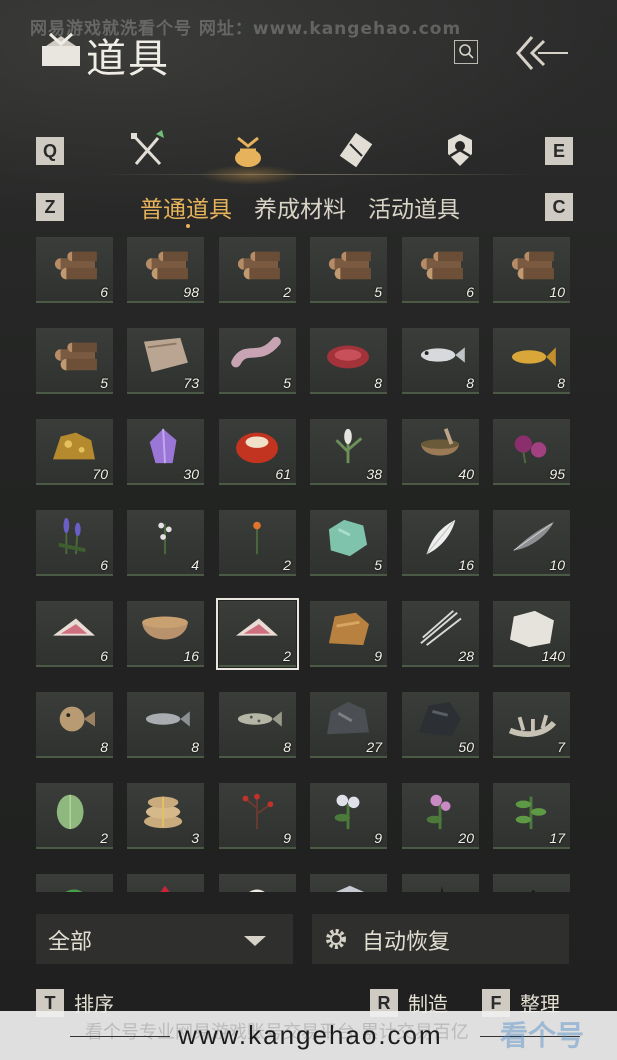 The width and height of the screenshot is (617, 1060). What do you see at coordinates (165, 543) in the screenshot?
I see `inventory-slot: 4` at bounding box center [165, 543].